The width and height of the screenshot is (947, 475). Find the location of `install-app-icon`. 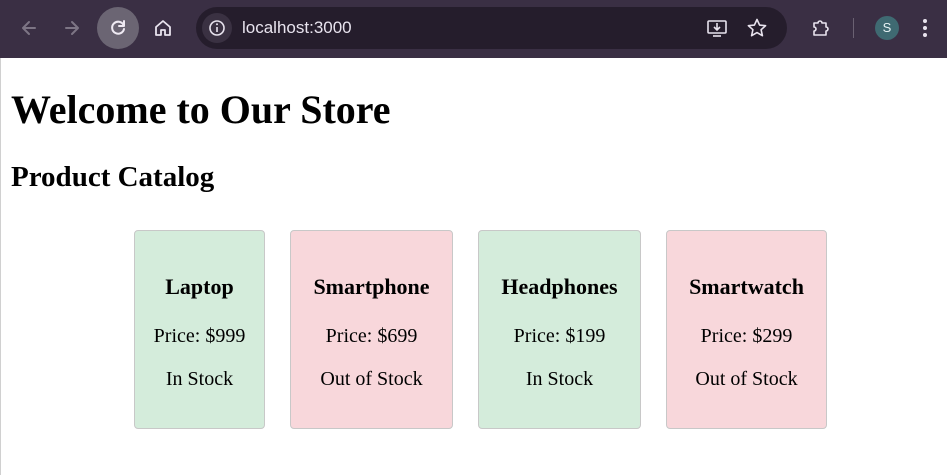

install-app-icon is located at coordinates (717, 28).